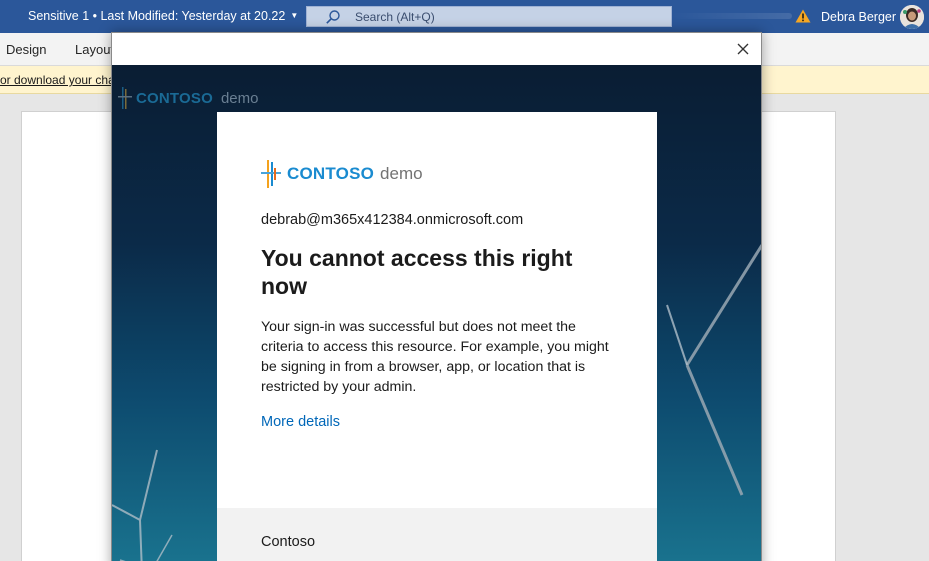 The image size is (929, 561). I want to click on background-logo: CONTOSO demo, so click(188, 98).